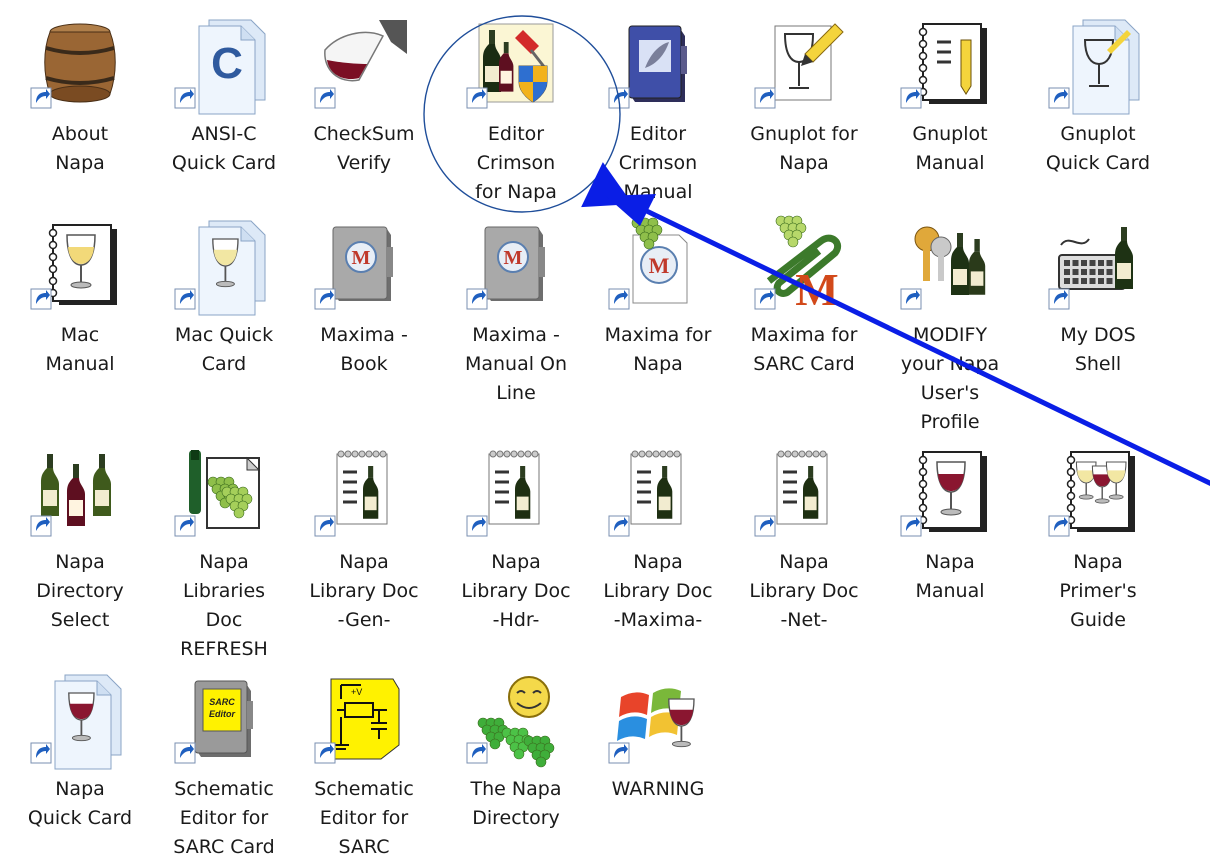 This screenshot has width=1210, height=864. What do you see at coordinates (950, 148) in the screenshot?
I see `shortcut-label: Gnuplot Manual` at bounding box center [950, 148].